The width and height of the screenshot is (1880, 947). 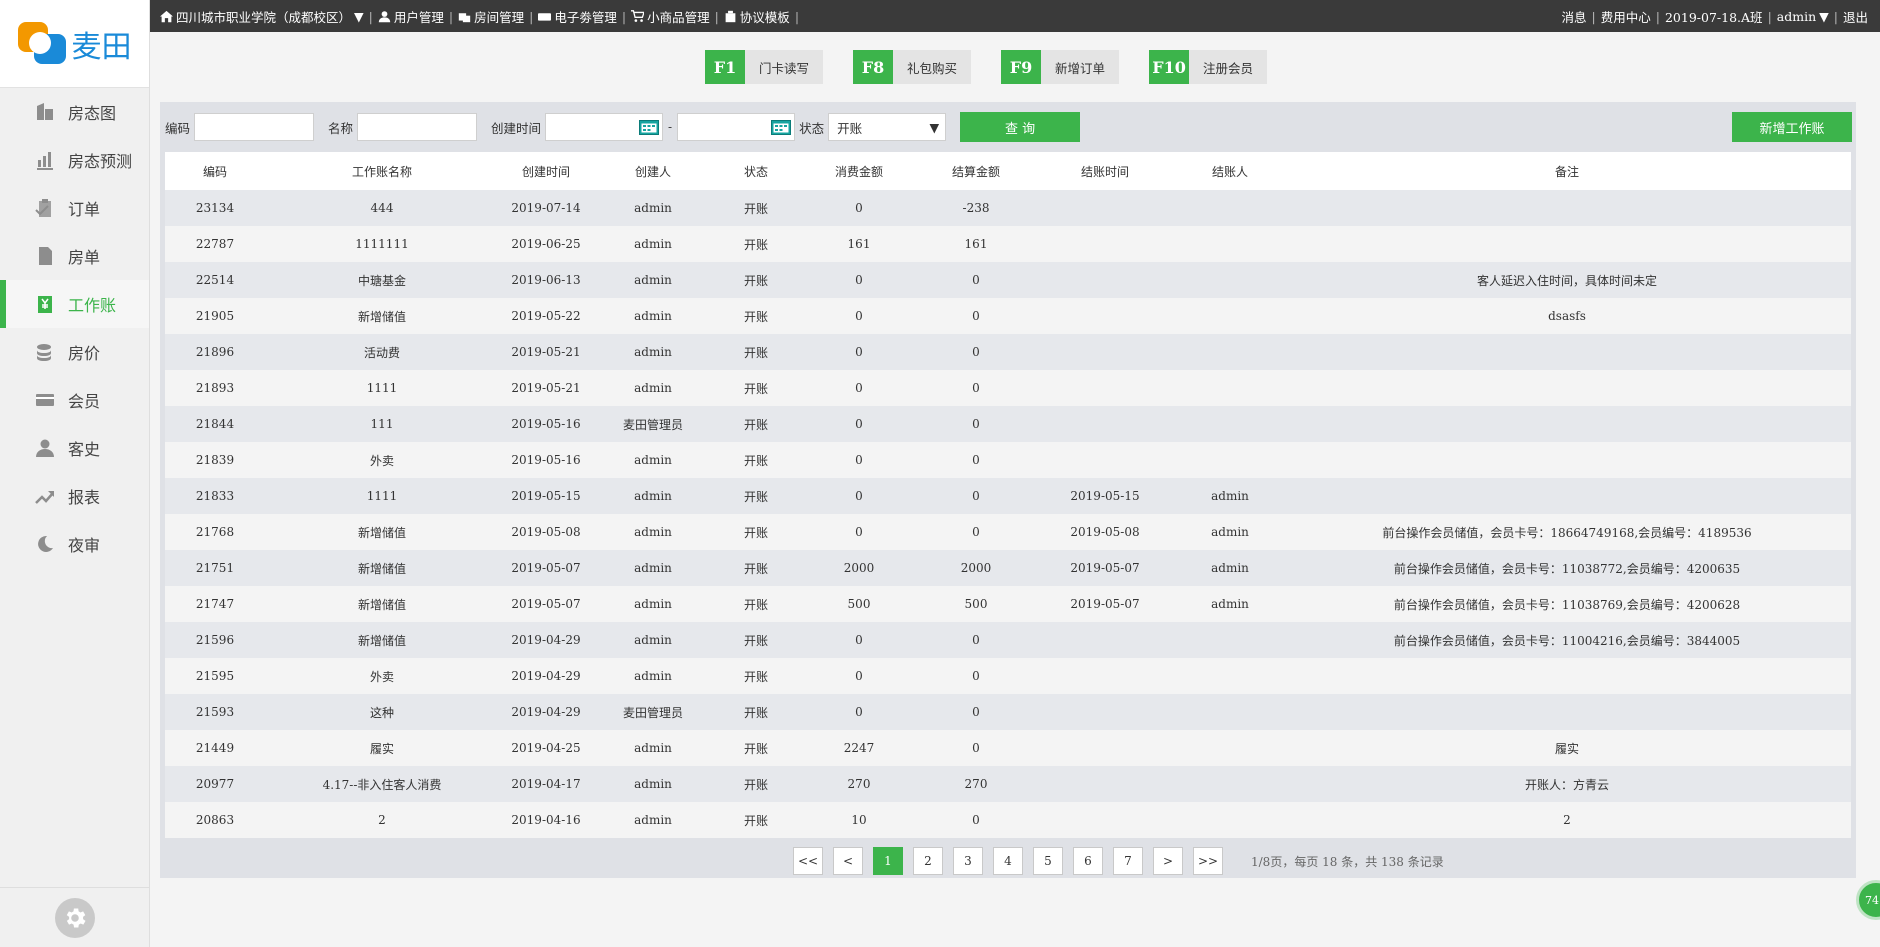 What do you see at coordinates (1128, 861) in the screenshot?
I see `page-button: 7` at bounding box center [1128, 861].